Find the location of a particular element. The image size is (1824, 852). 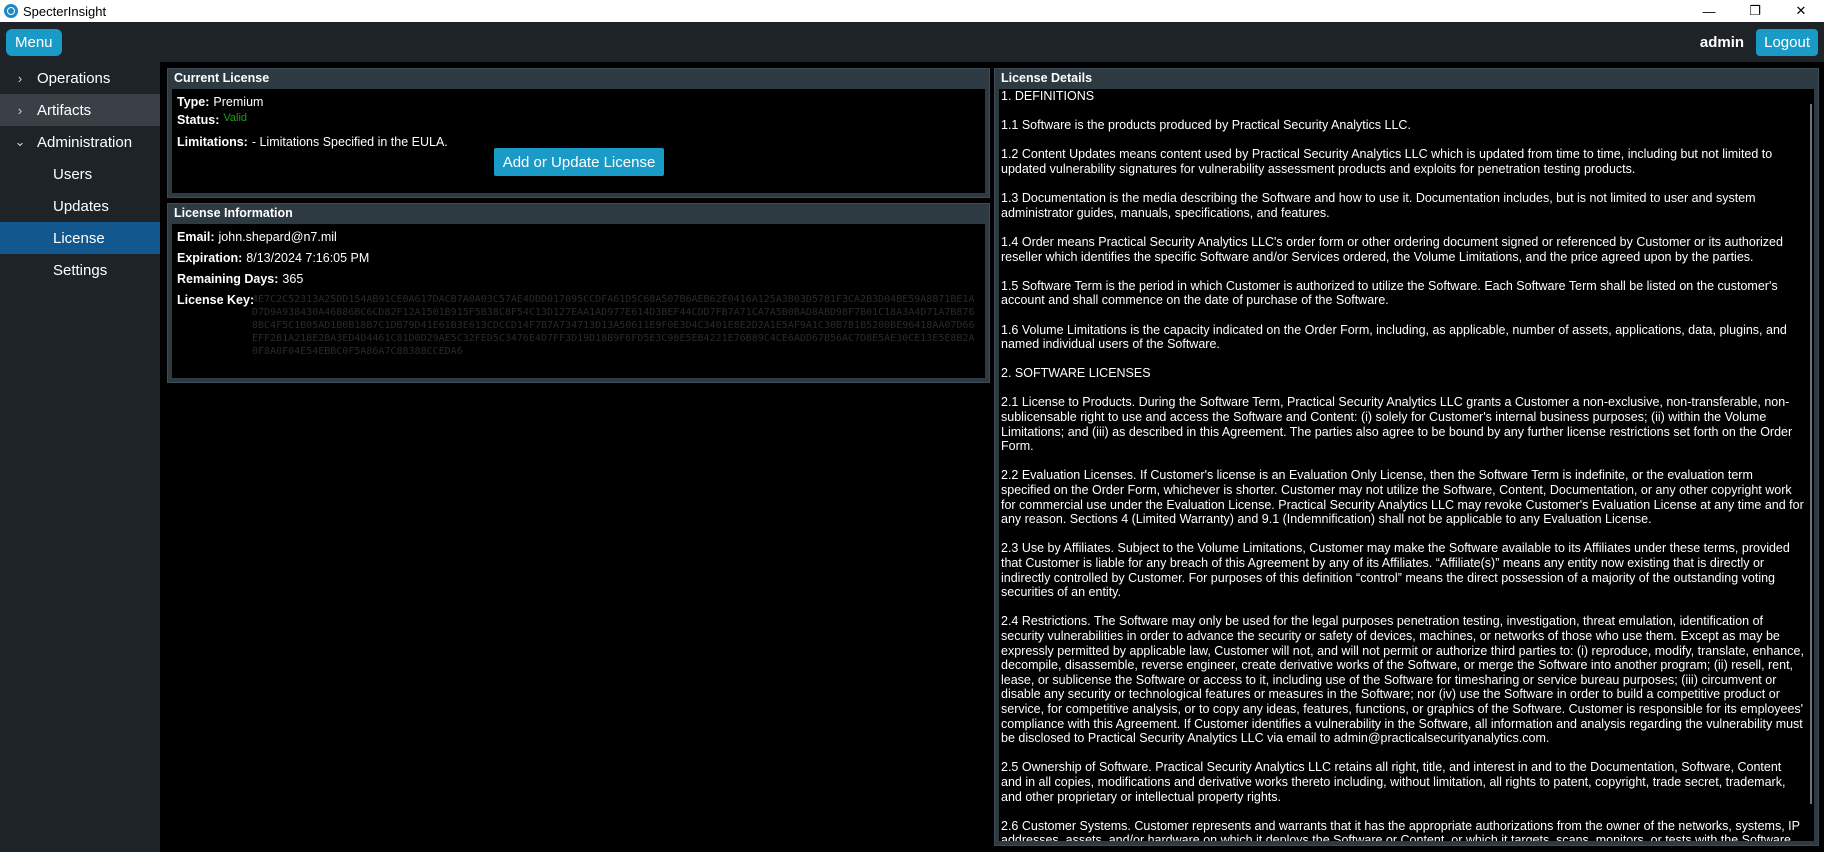

panel-title: License Information is located at coordinates (233, 213).